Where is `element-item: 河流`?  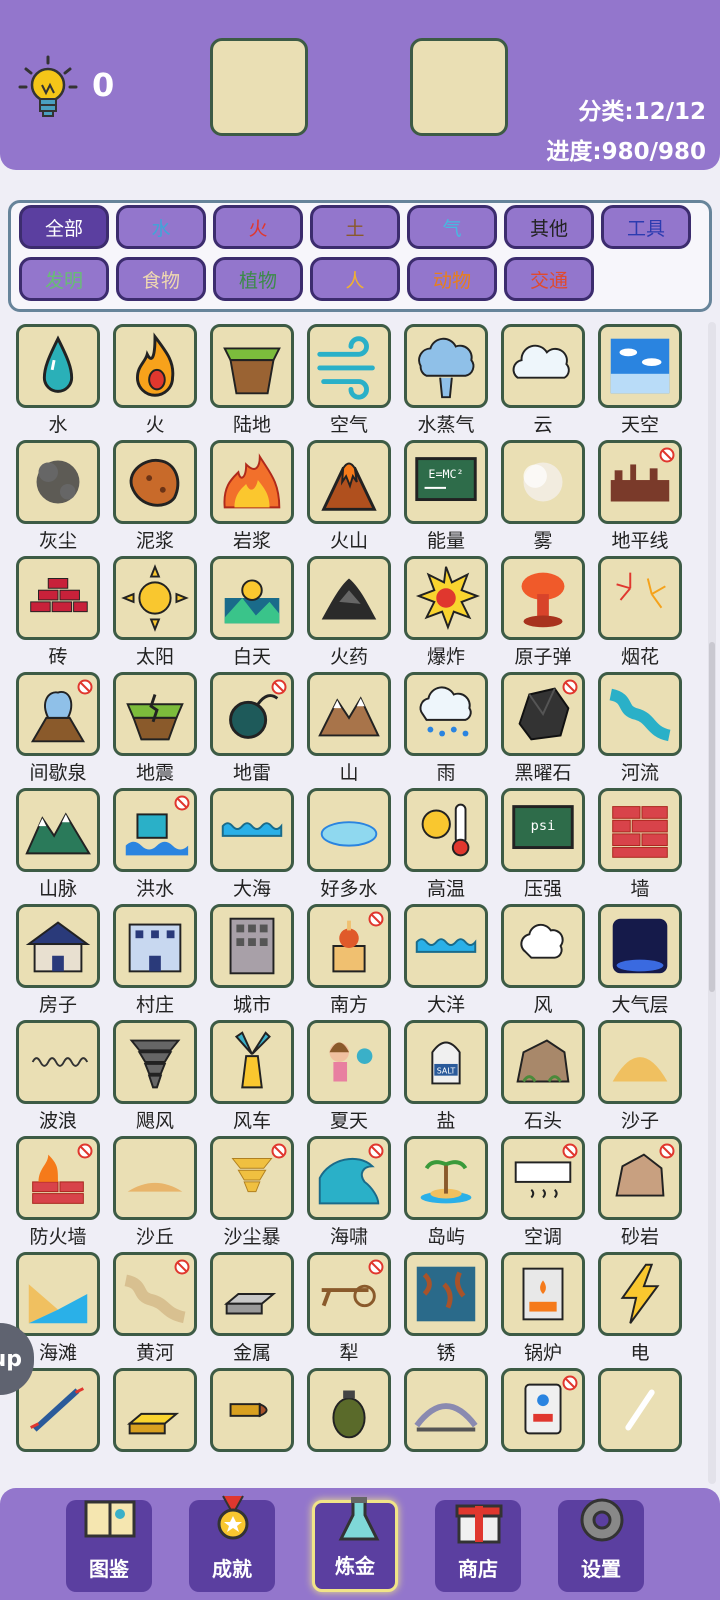 element-item: 河流 is located at coordinates (647, 728).